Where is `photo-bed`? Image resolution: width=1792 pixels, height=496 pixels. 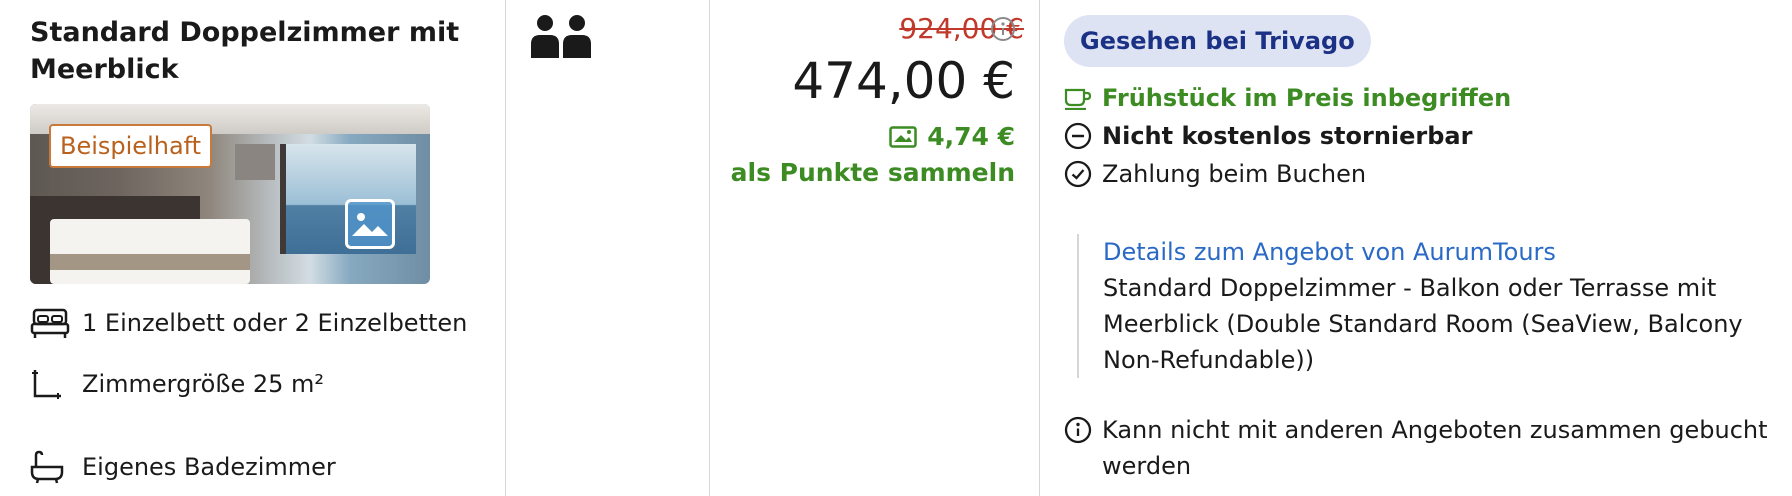
photo-bed is located at coordinates (150, 251).